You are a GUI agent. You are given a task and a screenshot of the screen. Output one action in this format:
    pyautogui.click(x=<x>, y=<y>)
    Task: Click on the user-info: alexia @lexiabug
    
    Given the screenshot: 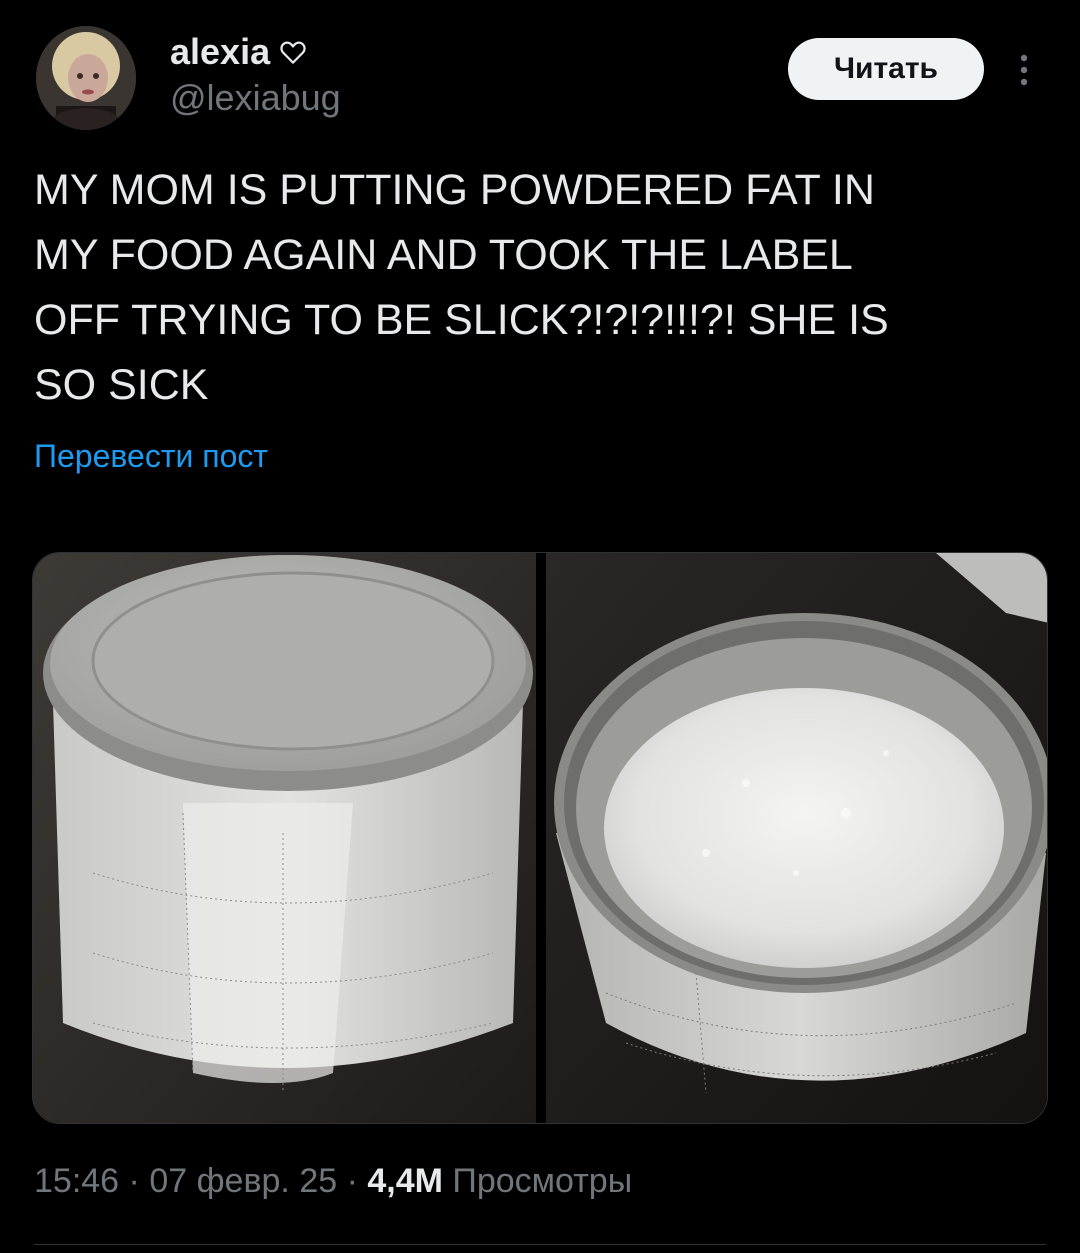 What is the action you would take?
    pyautogui.click(x=255, y=76)
    